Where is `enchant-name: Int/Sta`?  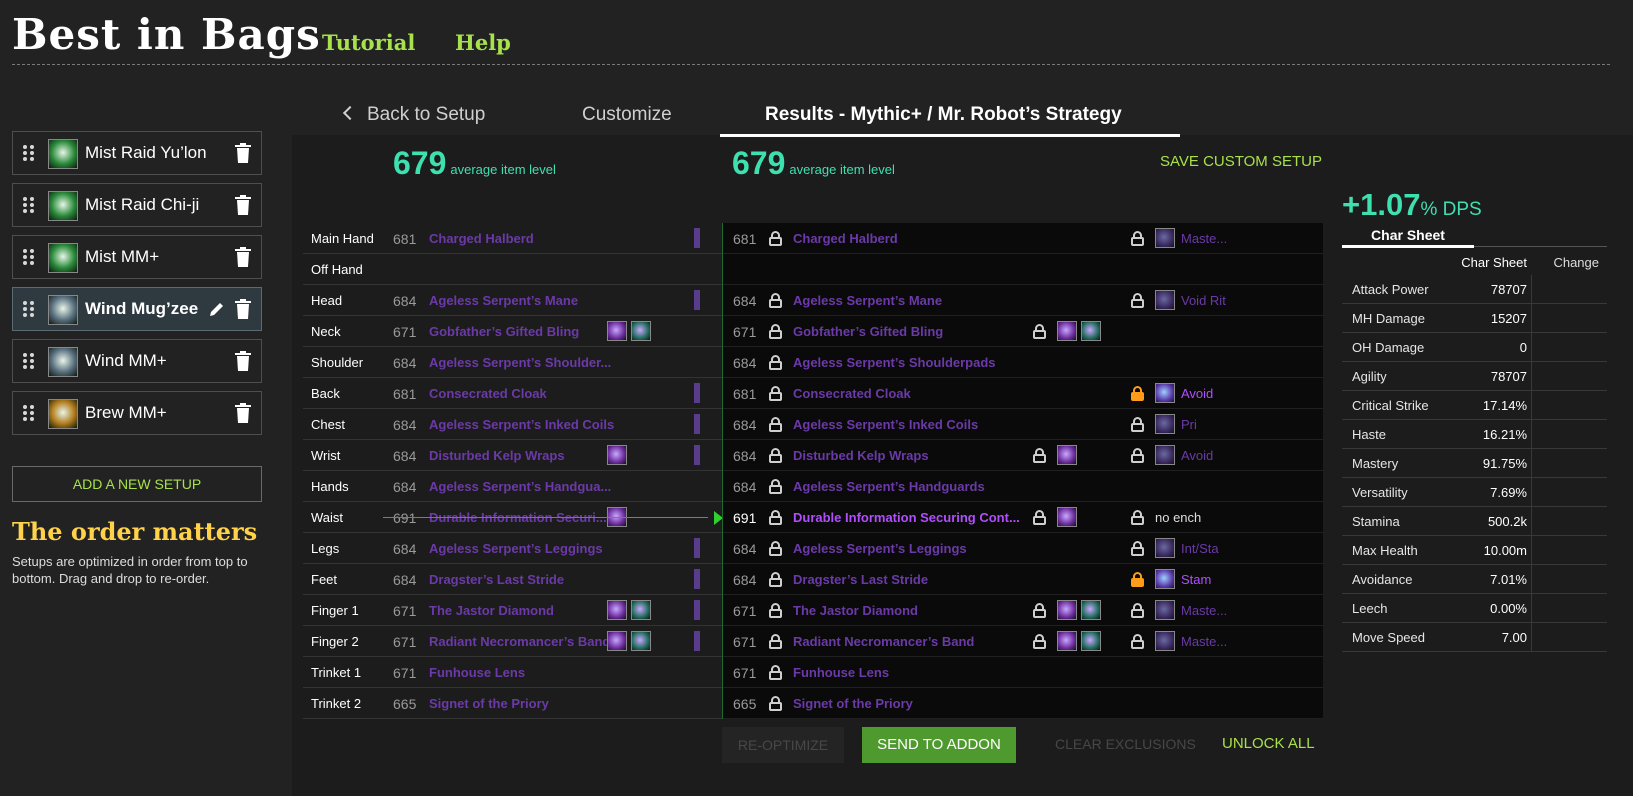
enchant-name: Int/Sta is located at coordinates (1200, 548).